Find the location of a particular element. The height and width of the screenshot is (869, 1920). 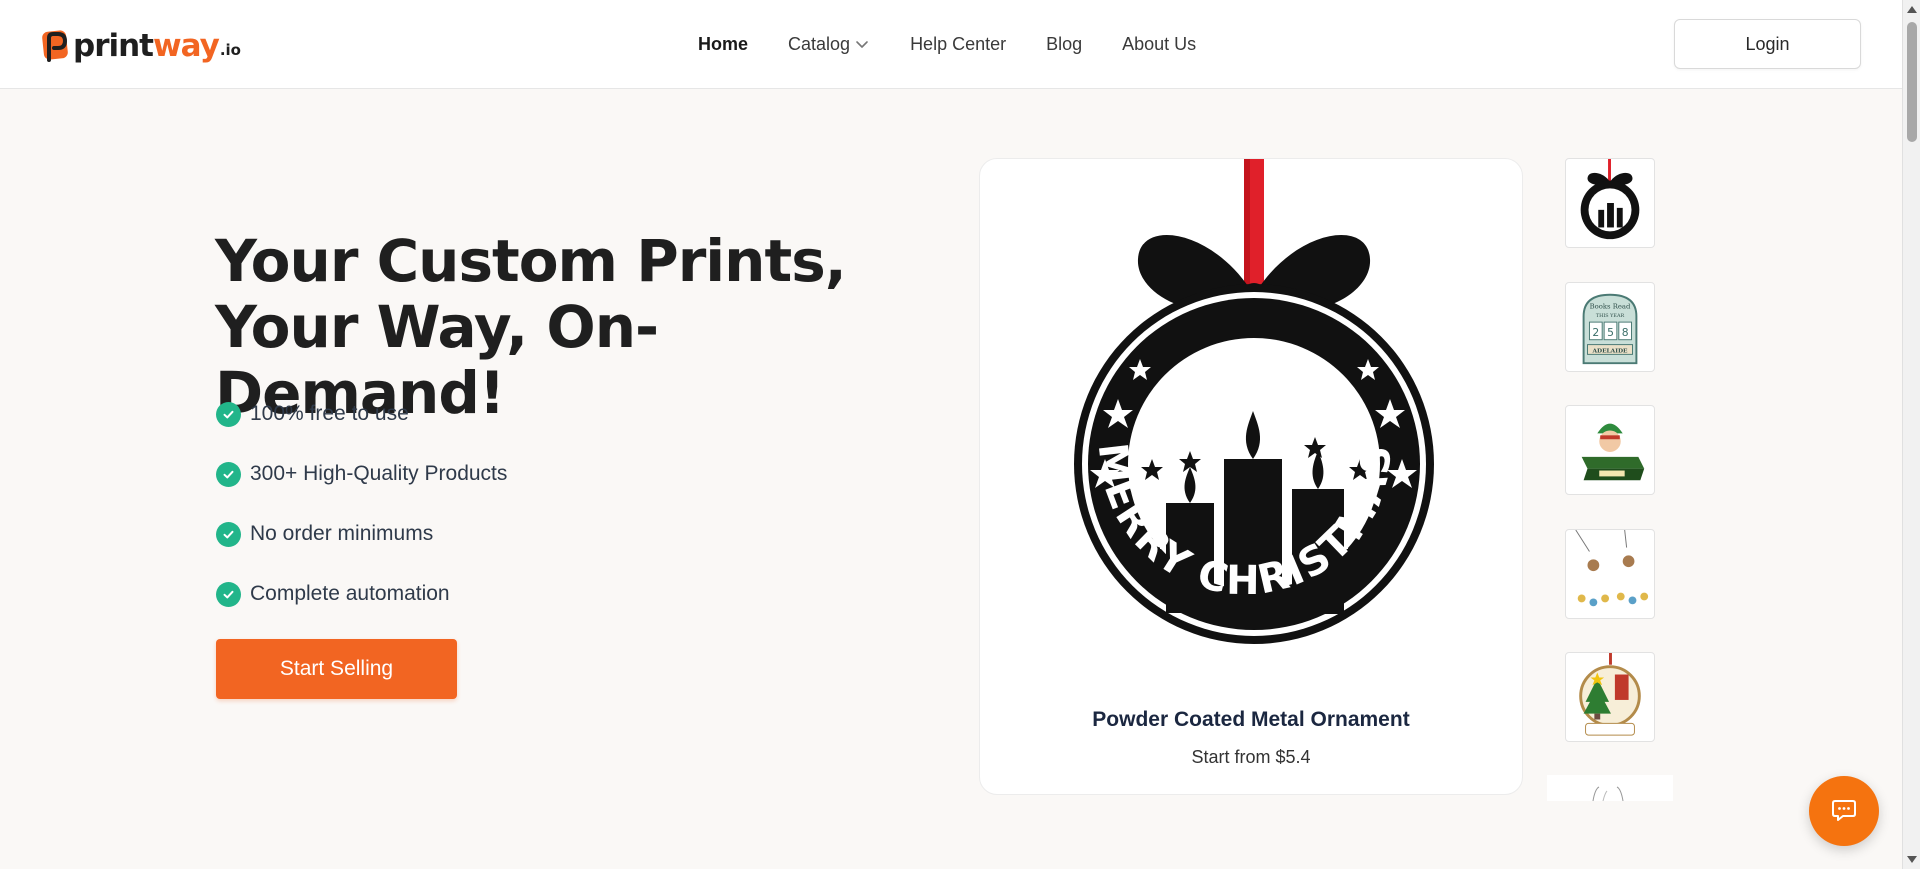

christmas-ornament-image: MERRY CHRISTMAS is located at coordinates (1254, 401).